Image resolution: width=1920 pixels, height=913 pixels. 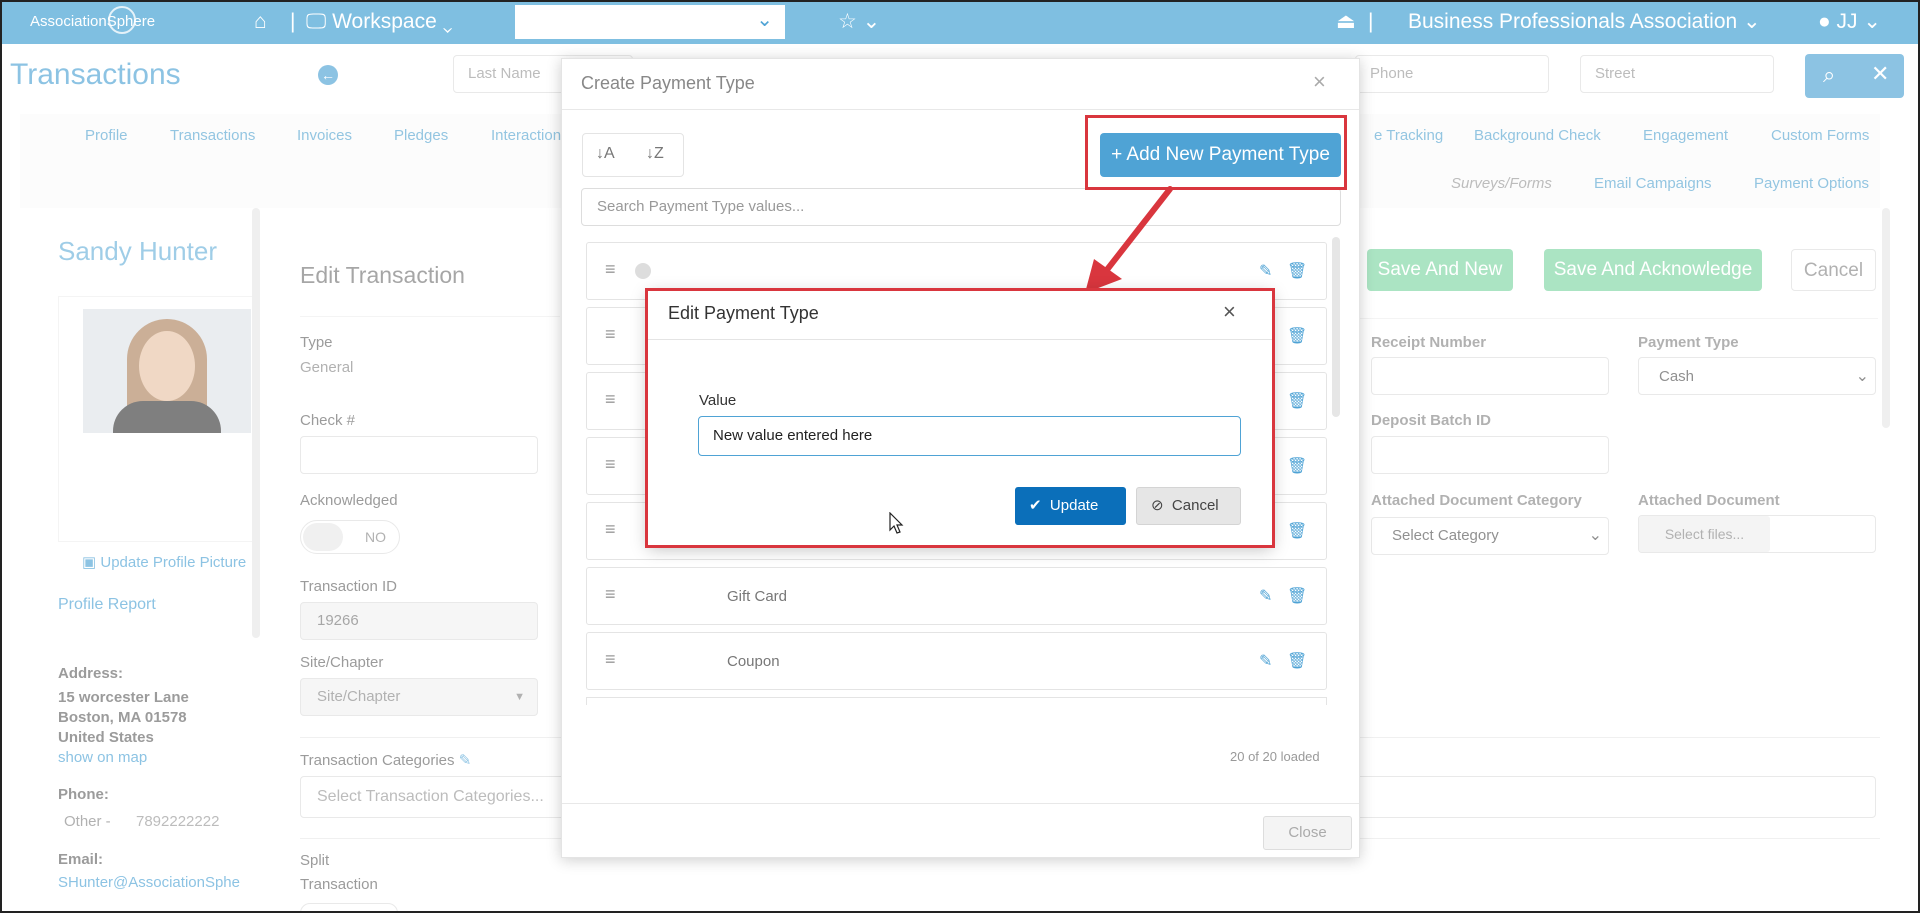 What do you see at coordinates (1346, 22) in the screenshot?
I see `notification-icon: ⏏` at bounding box center [1346, 22].